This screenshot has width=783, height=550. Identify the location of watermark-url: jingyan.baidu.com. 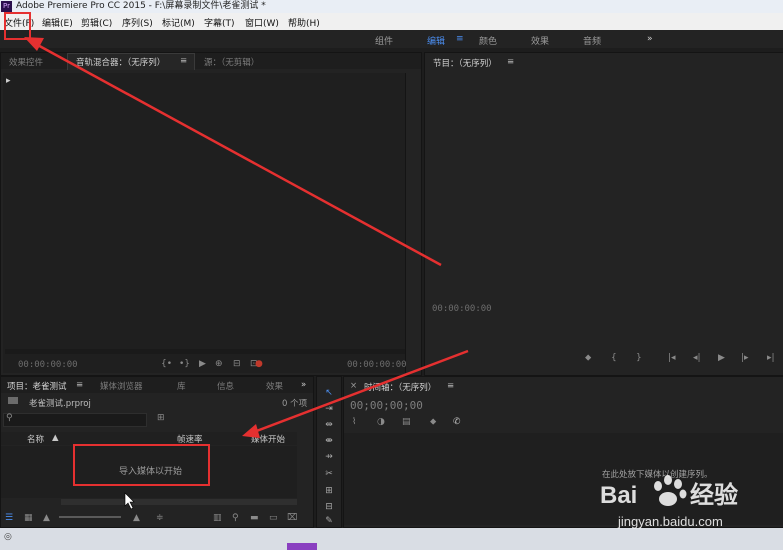
(670, 521).